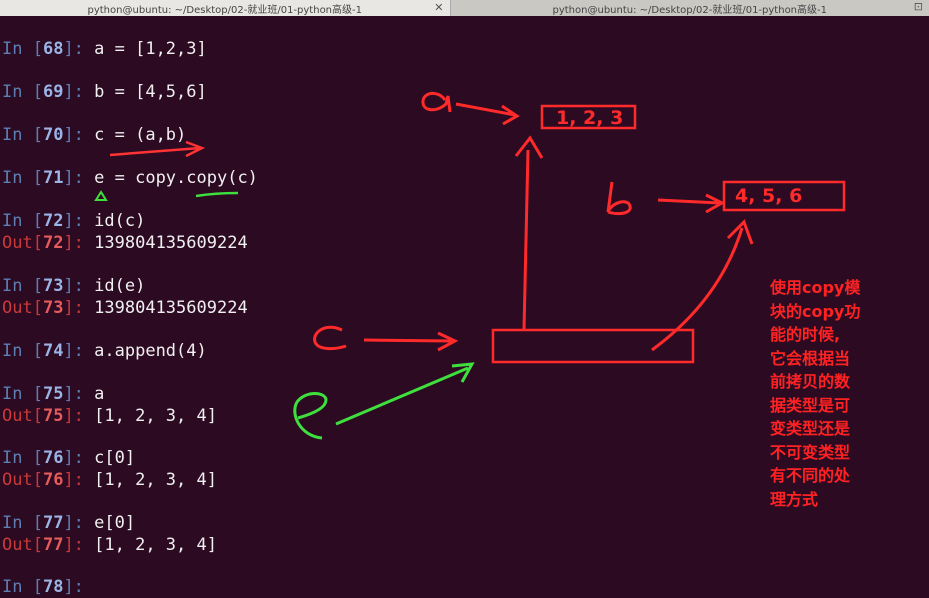 The image size is (929, 598). Describe the element at coordinates (815, 287) in the screenshot. I see `note-line: 使用copy模` at that location.